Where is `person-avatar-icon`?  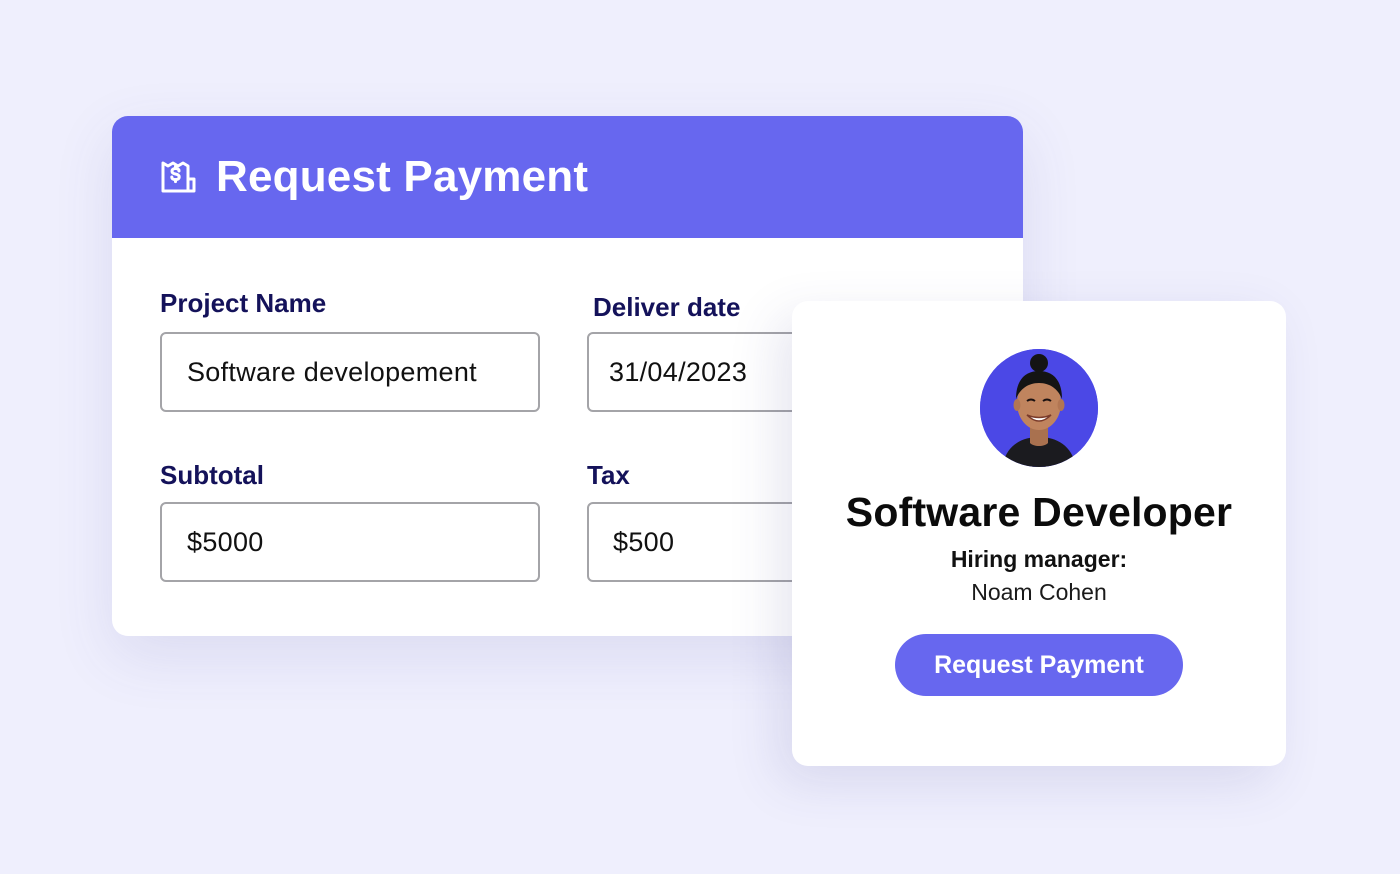 person-avatar-icon is located at coordinates (1039, 408).